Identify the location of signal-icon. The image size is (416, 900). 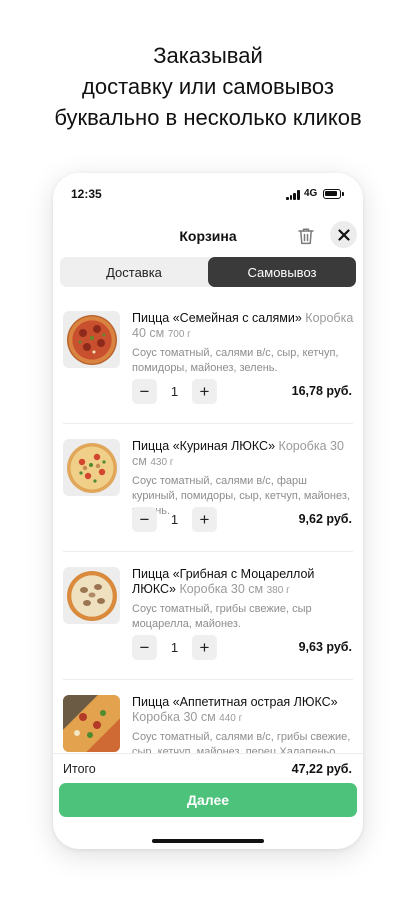
(293, 195).